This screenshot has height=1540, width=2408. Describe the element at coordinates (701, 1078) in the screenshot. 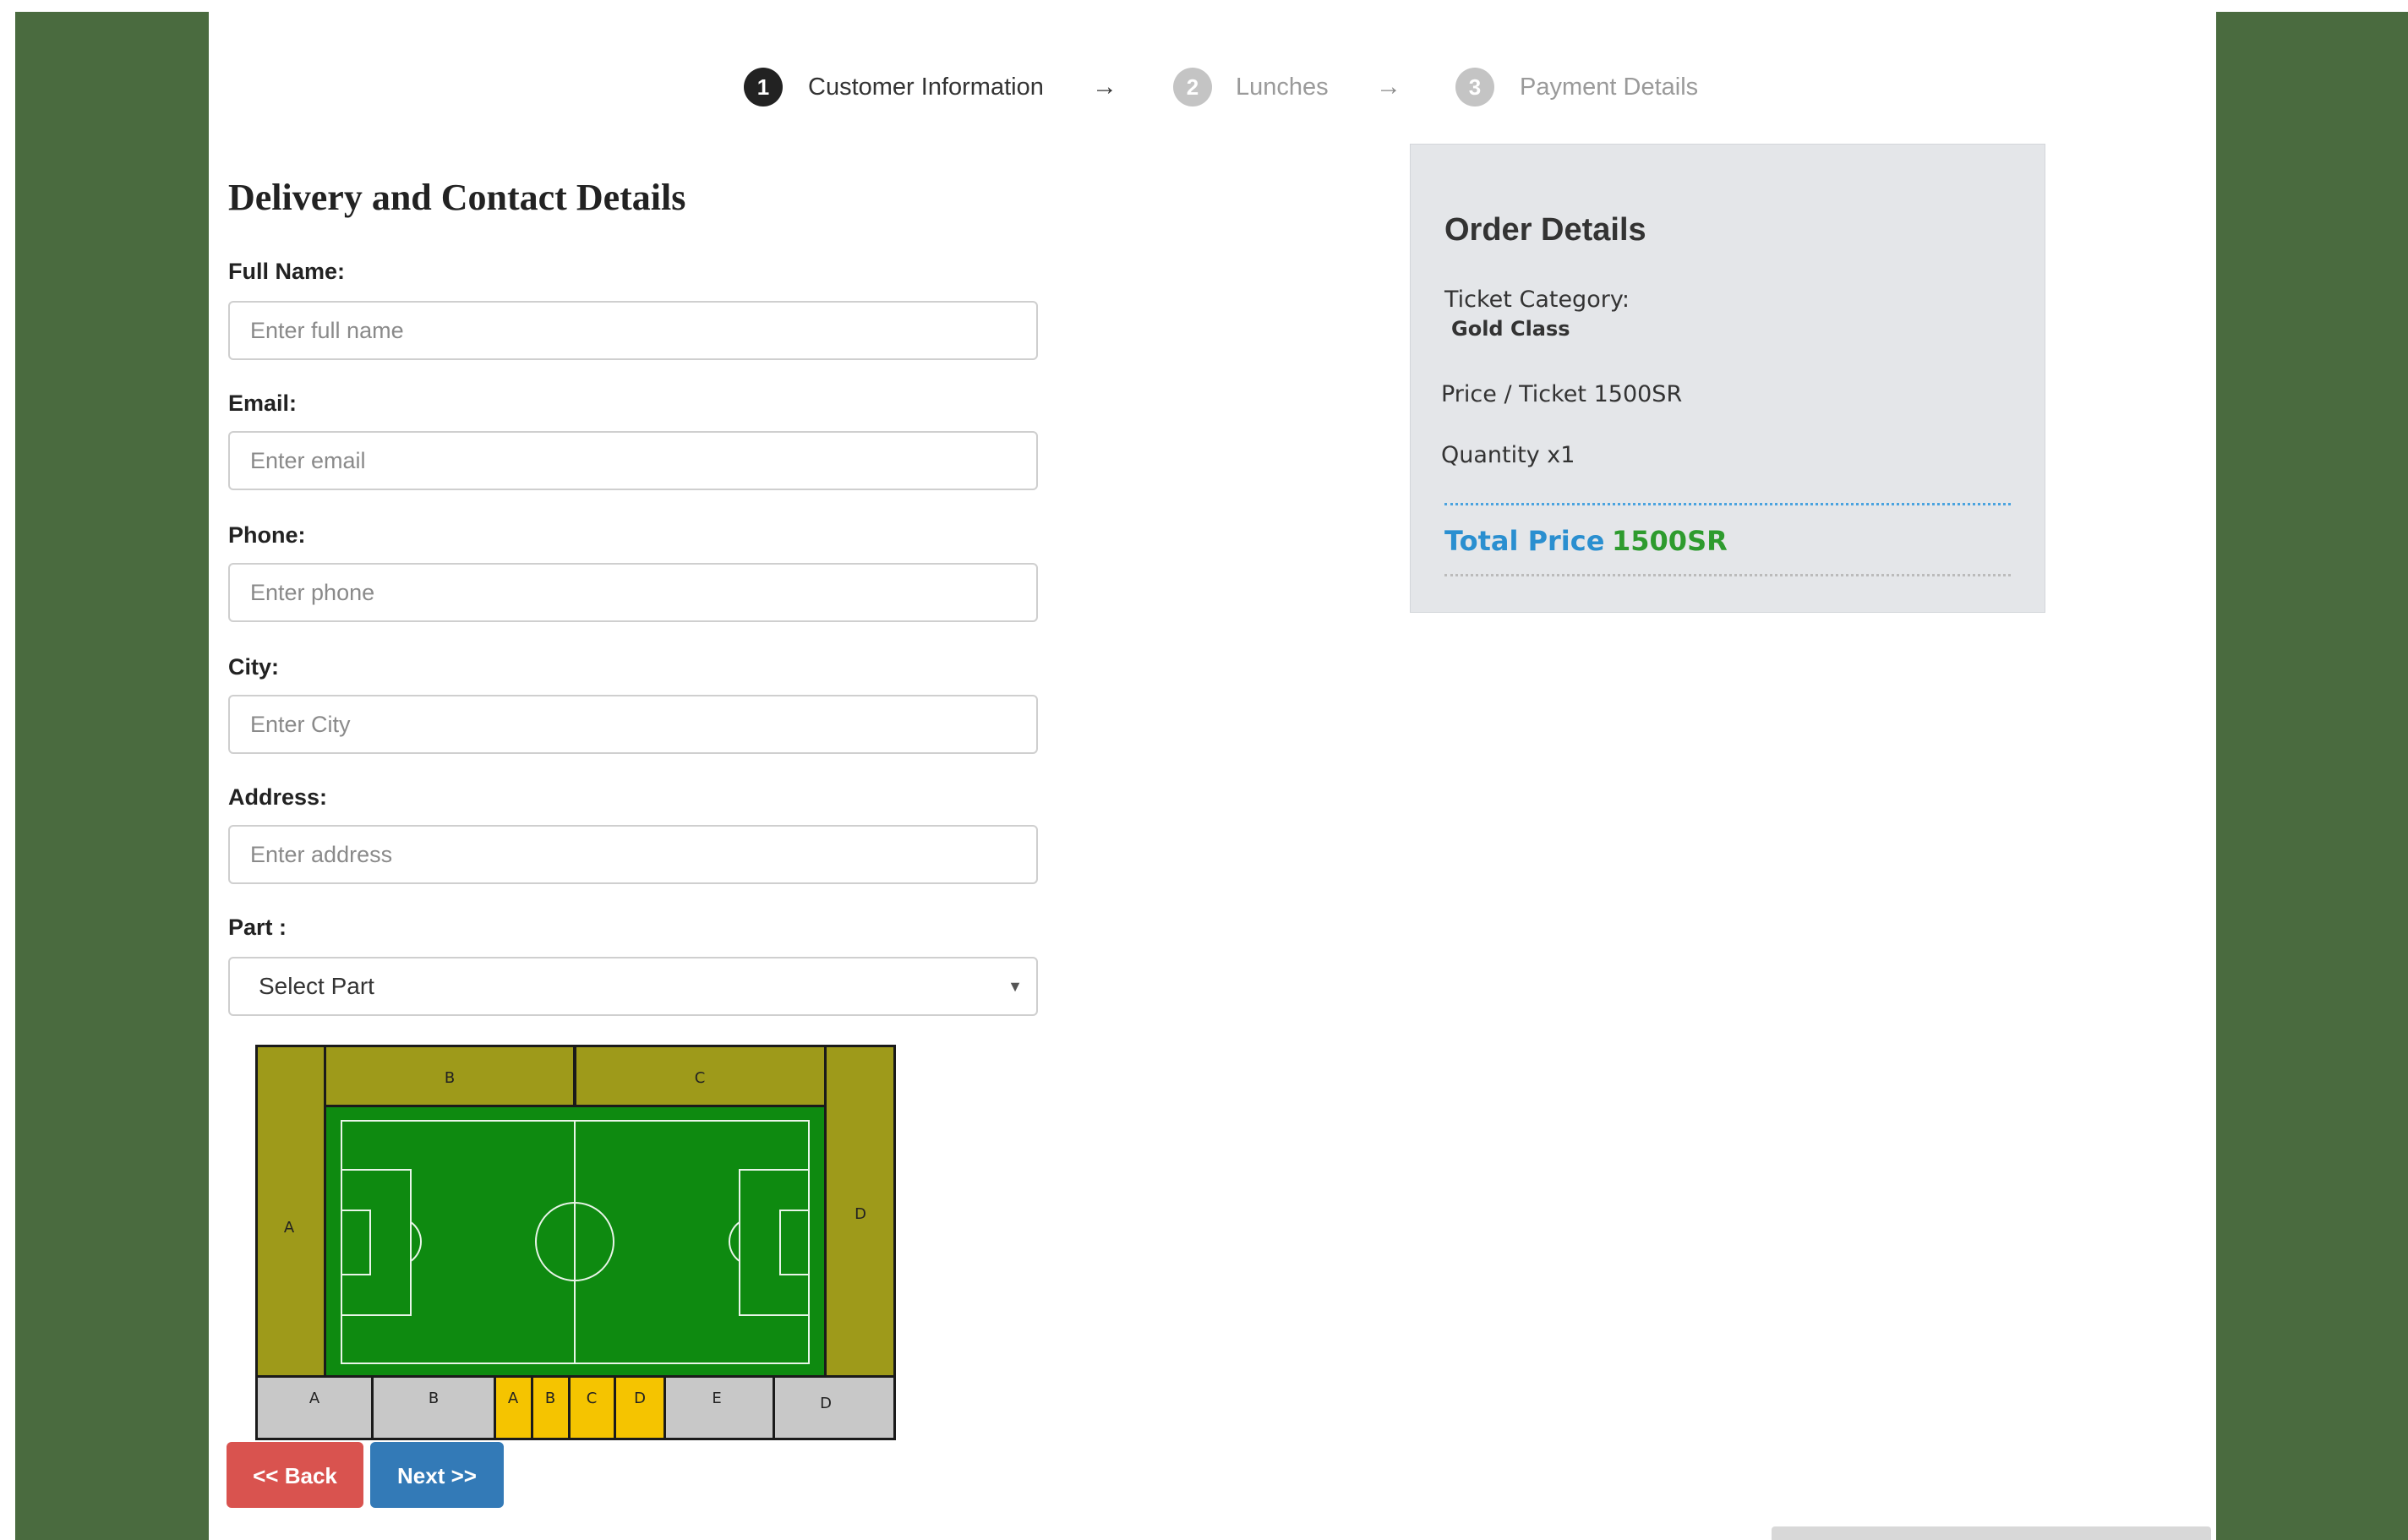

I see `stand-top-c-label: C` at that location.